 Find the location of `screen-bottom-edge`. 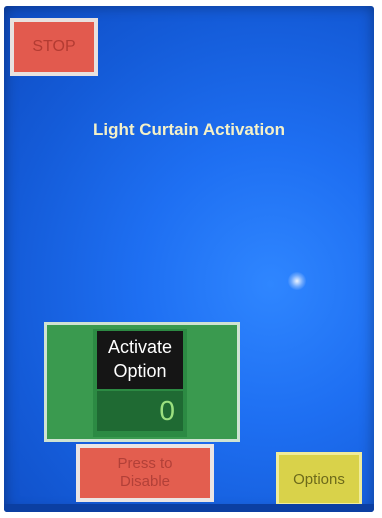

screen-bottom-edge is located at coordinates (189, 508).